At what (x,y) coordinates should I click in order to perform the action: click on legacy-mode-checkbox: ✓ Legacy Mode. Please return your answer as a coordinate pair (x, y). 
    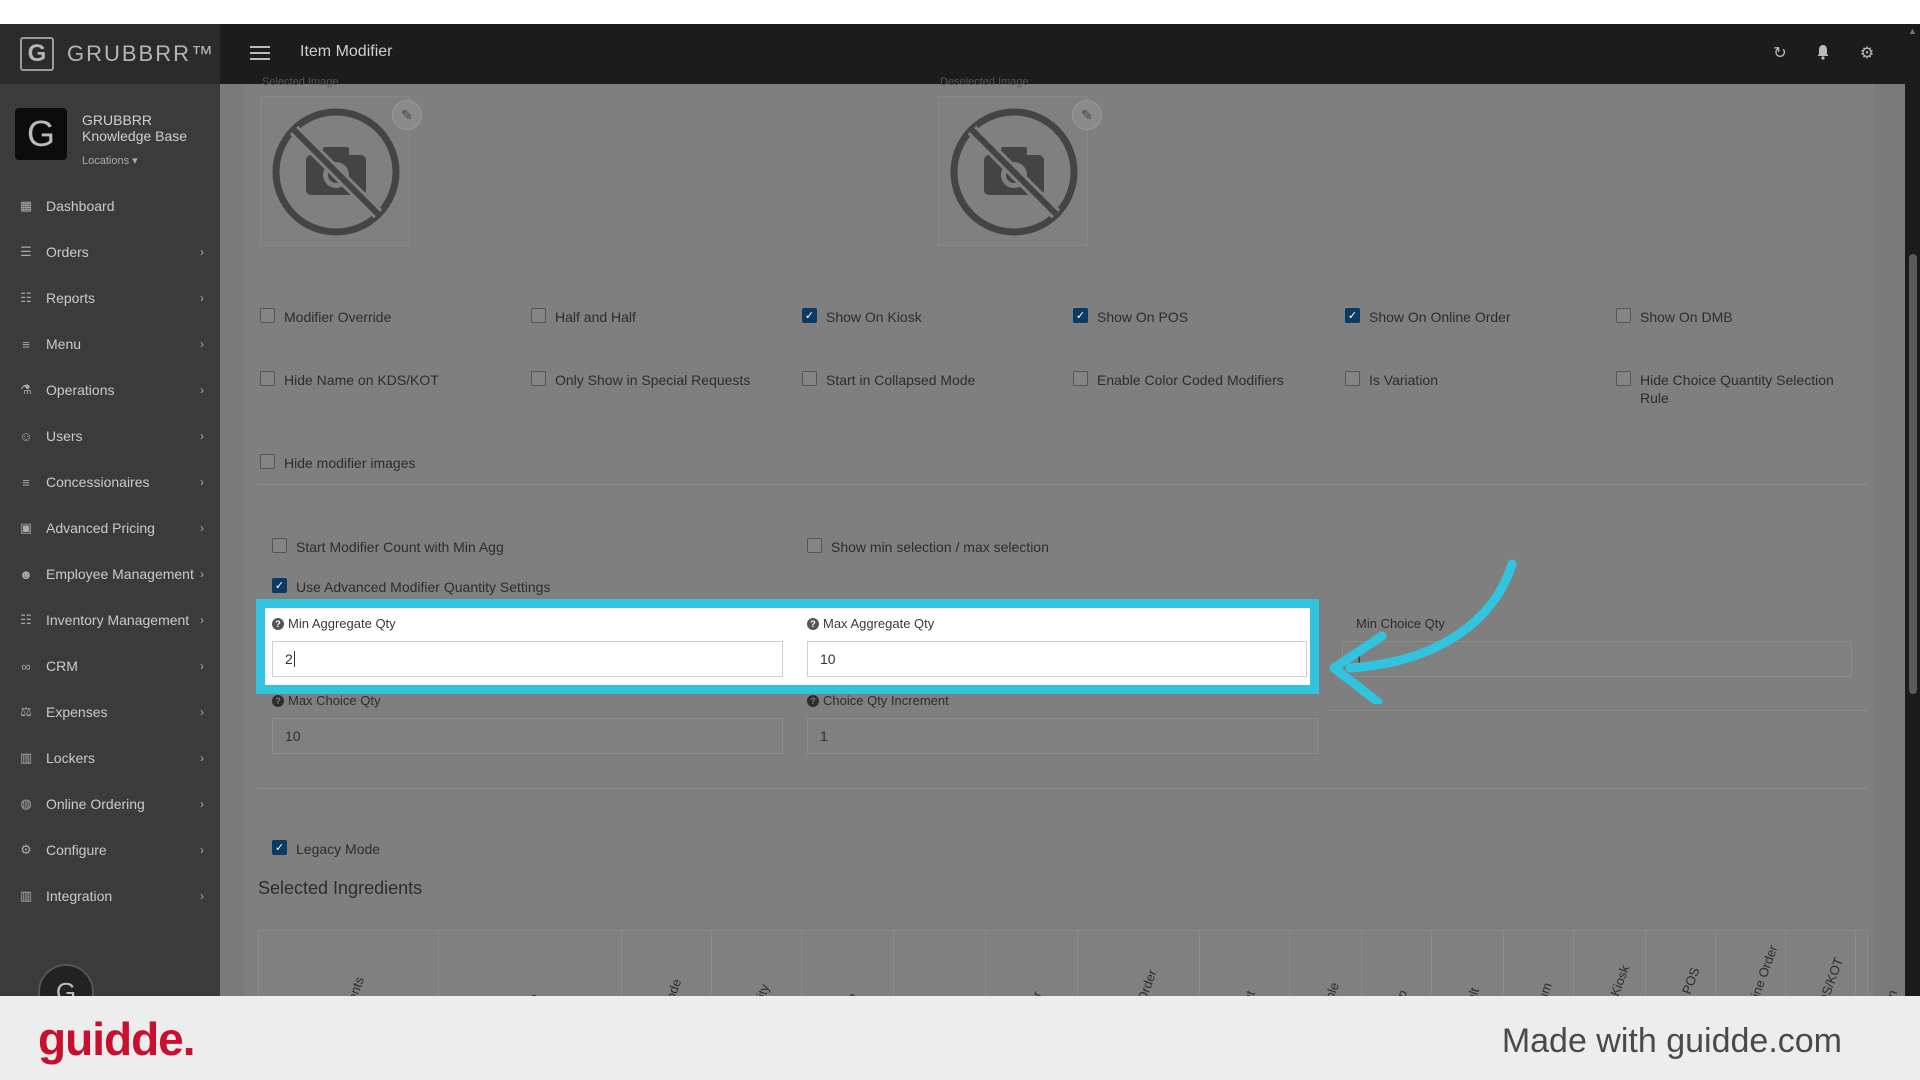
    Looking at the image, I should click on (326, 849).